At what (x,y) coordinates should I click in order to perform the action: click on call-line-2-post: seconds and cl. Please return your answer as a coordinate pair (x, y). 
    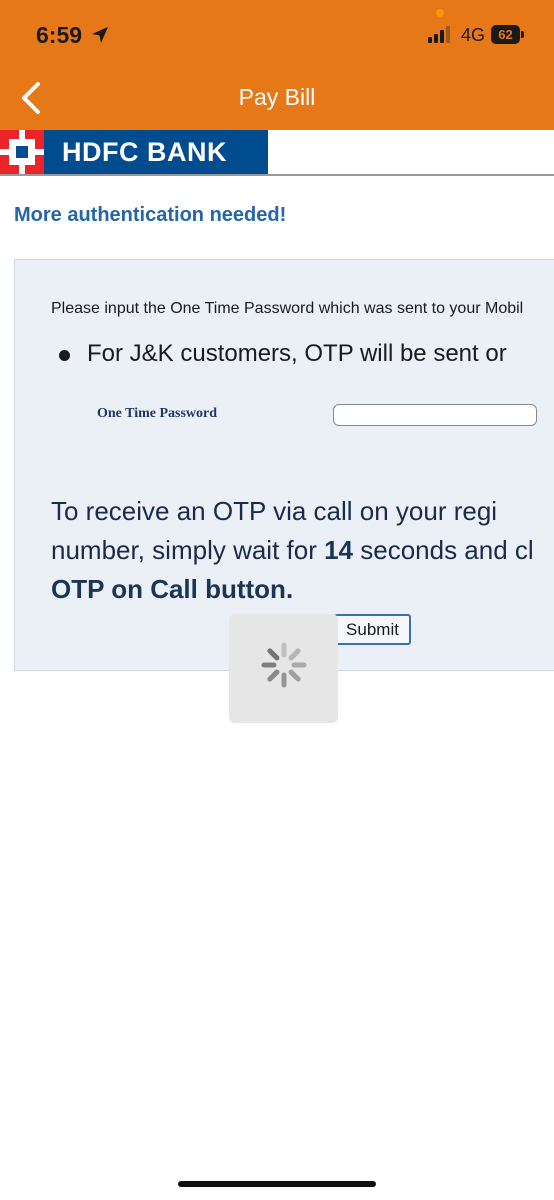
    Looking at the image, I should click on (443, 550).